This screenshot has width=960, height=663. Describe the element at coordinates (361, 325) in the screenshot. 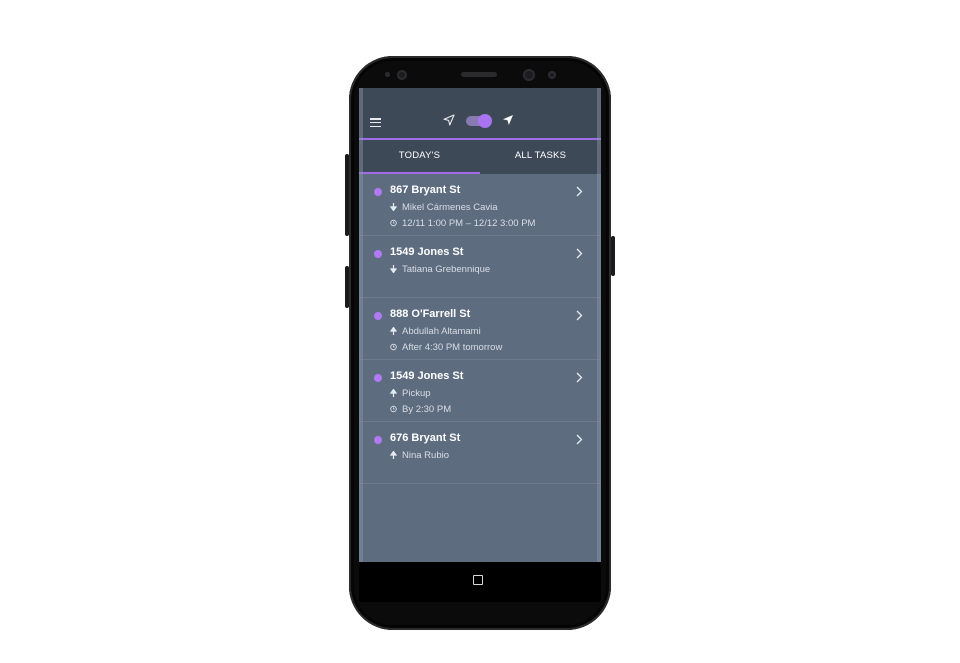

I see `screen-edge-left` at that location.